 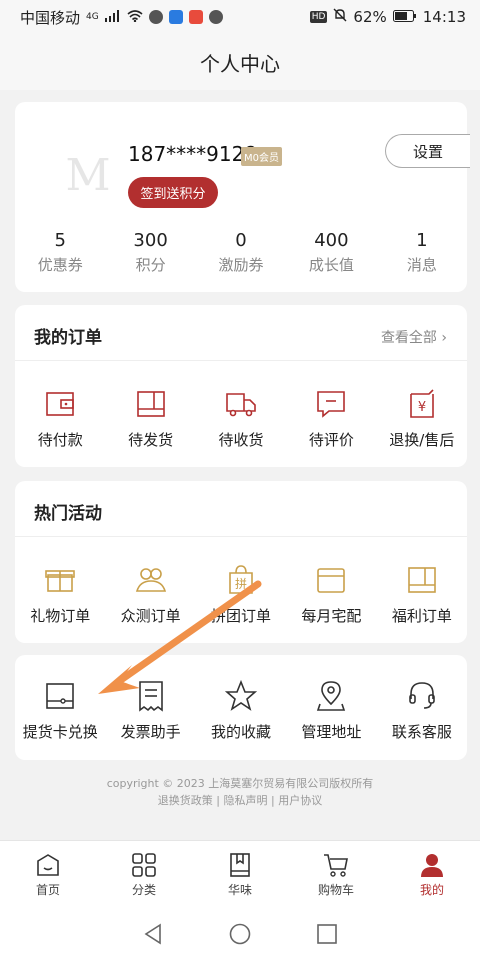 I want to click on avatar: M, so click(x=88, y=175).